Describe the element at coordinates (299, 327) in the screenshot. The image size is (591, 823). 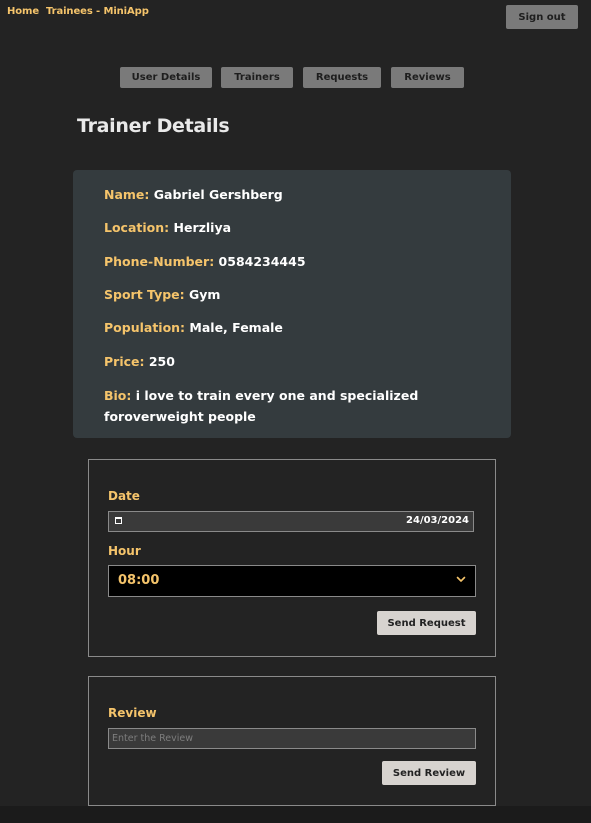
I see `detail-population: Population: Male, Female` at that location.